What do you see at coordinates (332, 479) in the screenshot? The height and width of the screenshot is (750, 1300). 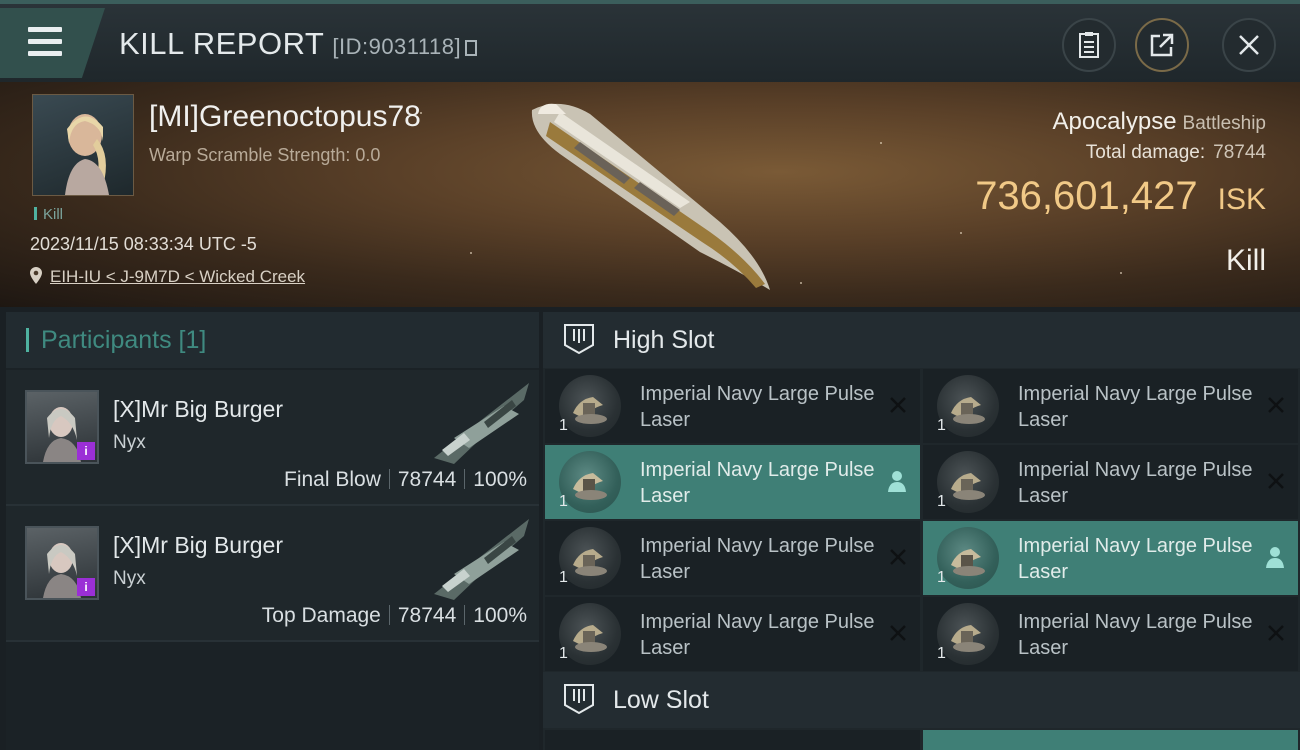 I see `participant-role: Final Blow` at bounding box center [332, 479].